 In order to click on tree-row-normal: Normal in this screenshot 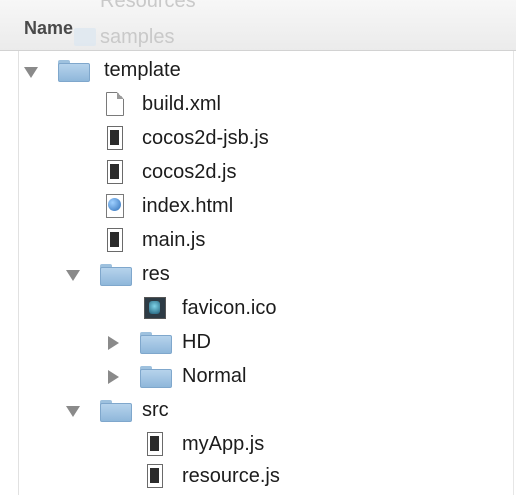, I will do `click(258, 377)`.